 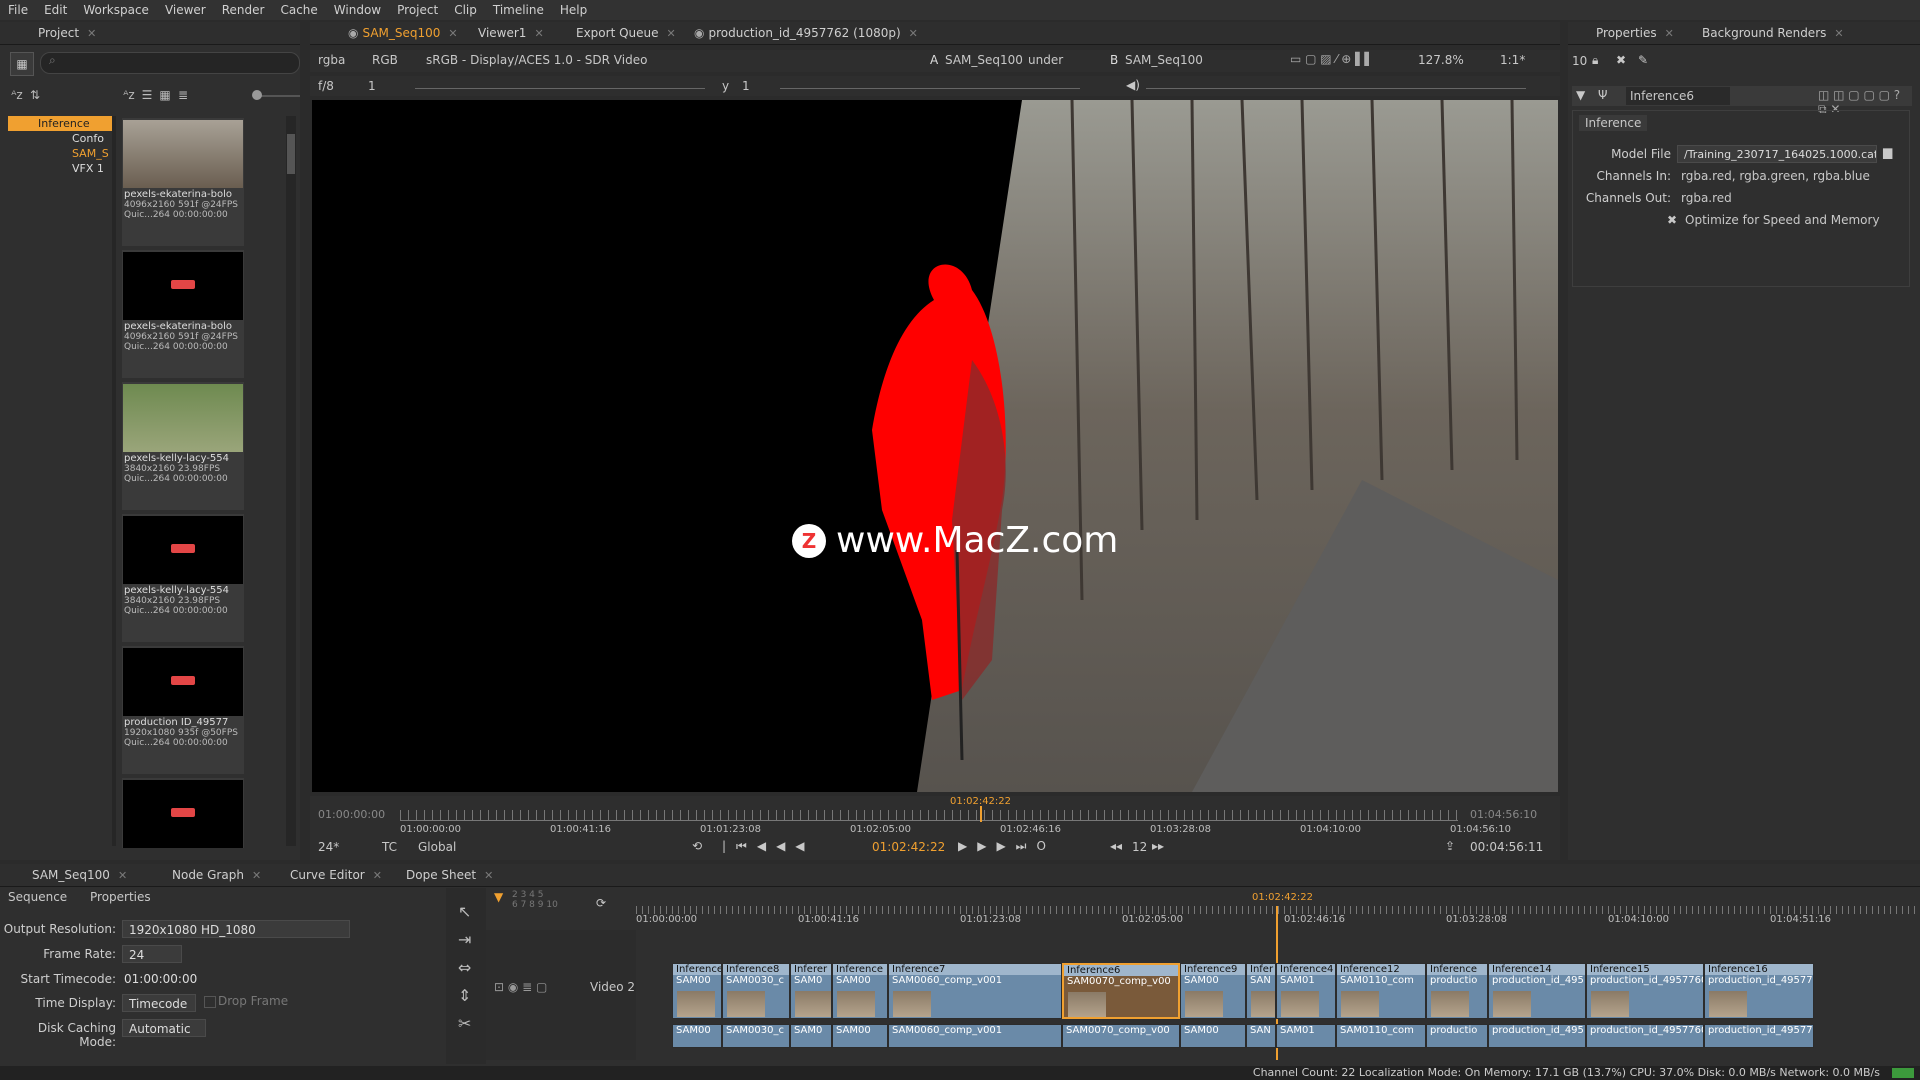 What do you see at coordinates (466, 968) in the screenshot?
I see `timeline-tool-icons: ↖ ⇥ ⇔ ⇕ ✂` at bounding box center [466, 968].